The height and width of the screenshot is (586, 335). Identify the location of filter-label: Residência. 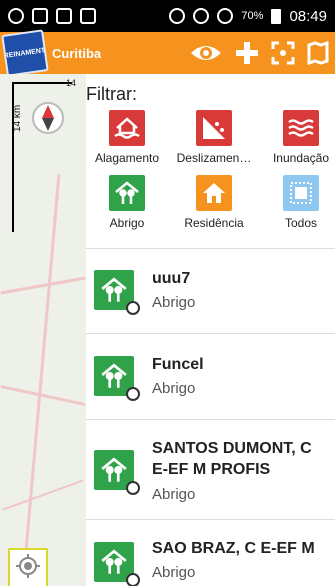
(214, 223).